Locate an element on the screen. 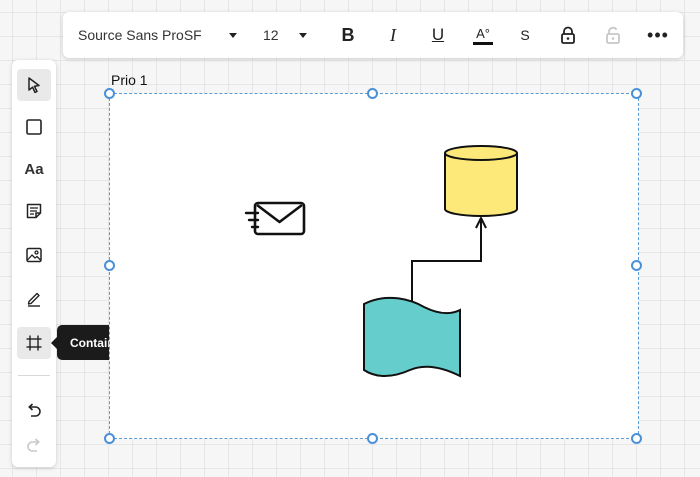 The width and height of the screenshot is (700, 477). resize-handle-left is located at coordinates (109, 265).